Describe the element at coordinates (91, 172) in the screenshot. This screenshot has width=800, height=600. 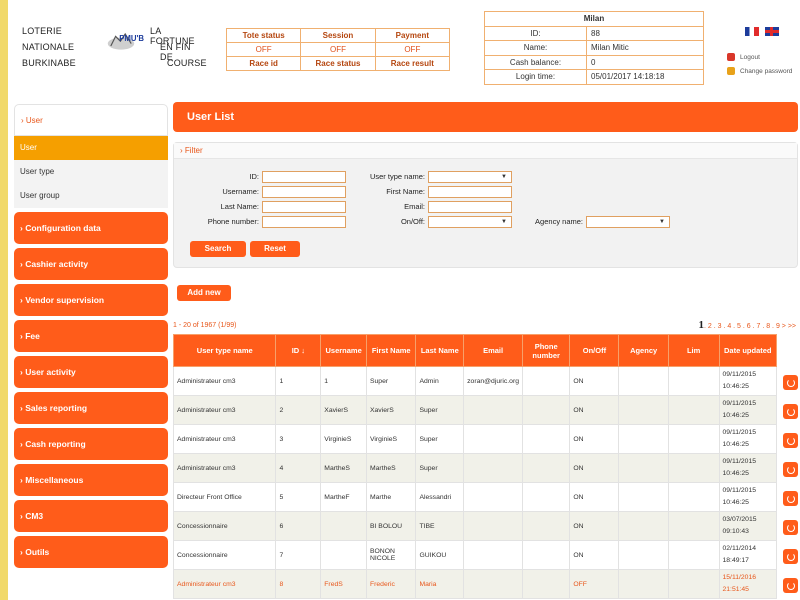
I see `sidebar-subitem-user-type: User type` at that location.